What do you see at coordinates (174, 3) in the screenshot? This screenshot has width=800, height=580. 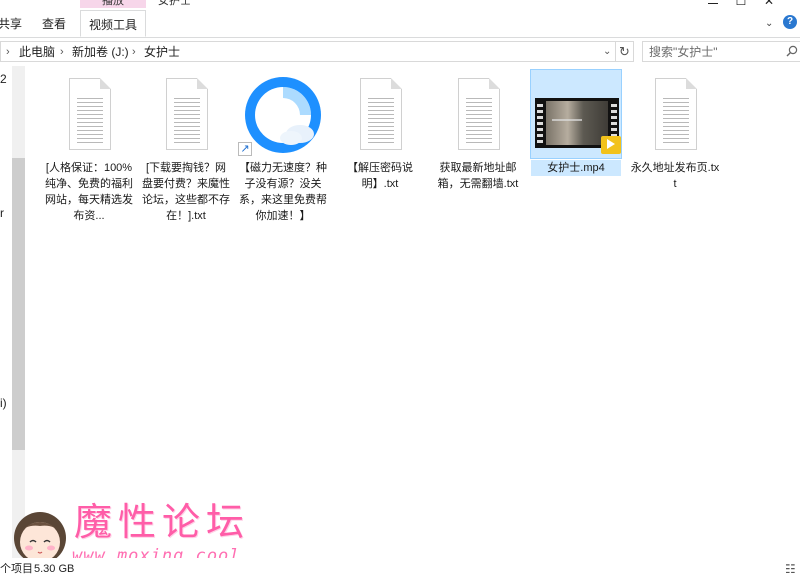 I see `window-title: 女护士` at bounding box center [174, 3].